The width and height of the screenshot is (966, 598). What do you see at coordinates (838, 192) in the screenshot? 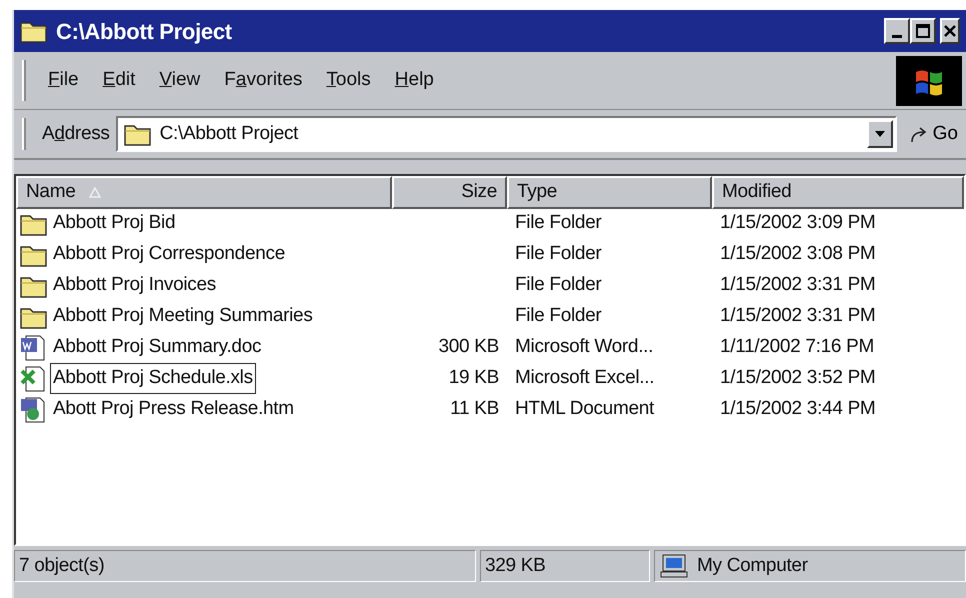
I see `column-header: Modified` at bounding box center [838, 192].